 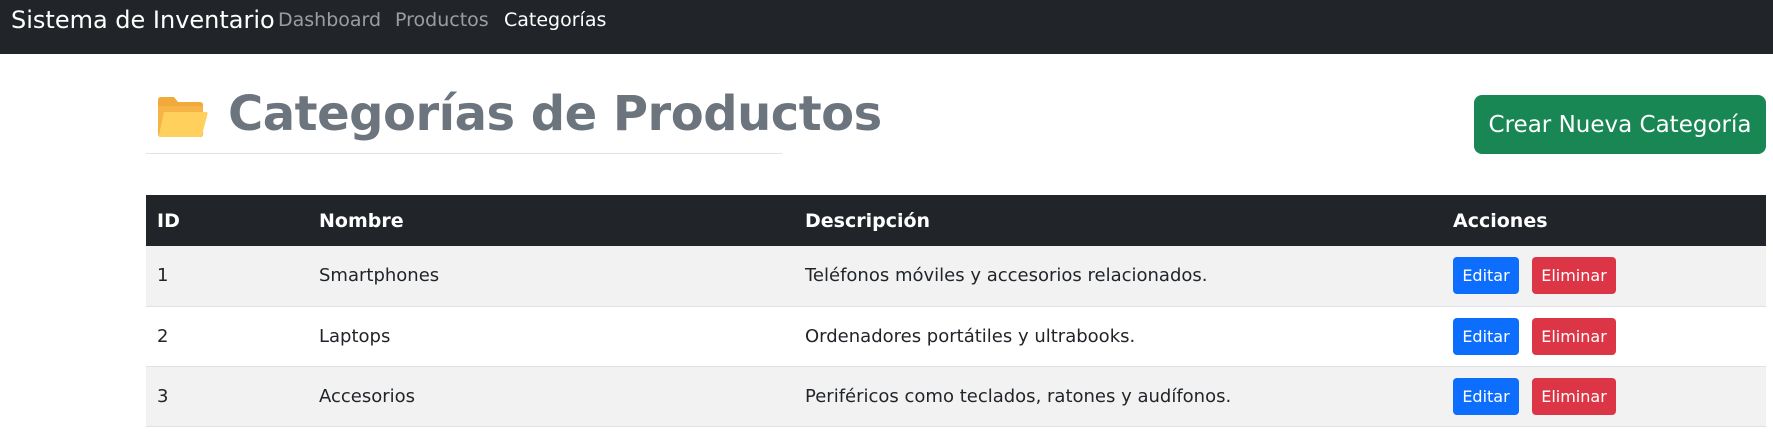 What do you see at coordinates (355, 336) in the screenshot?
I see `cell-name: Laptops` at bounding box center [355, 336].